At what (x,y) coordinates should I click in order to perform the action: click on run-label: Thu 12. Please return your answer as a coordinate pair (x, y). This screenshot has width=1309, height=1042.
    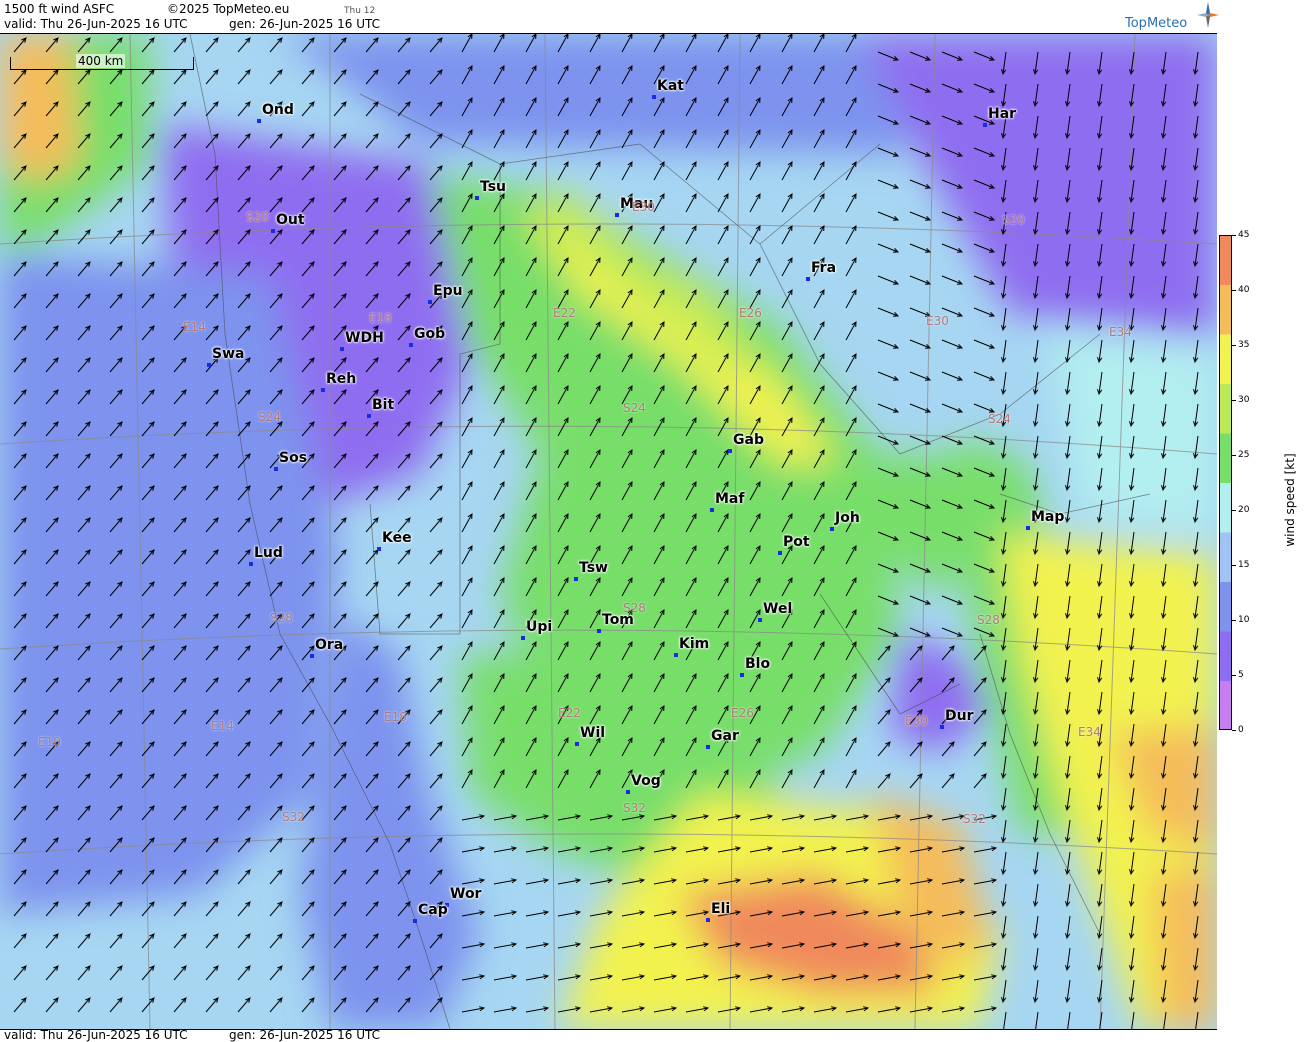
    Looking at the image, I should click on (360, 11).